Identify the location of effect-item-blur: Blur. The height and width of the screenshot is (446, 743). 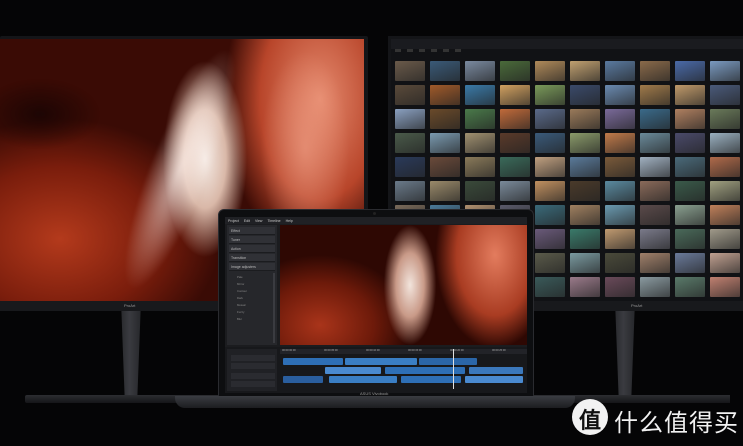
(239, 319).